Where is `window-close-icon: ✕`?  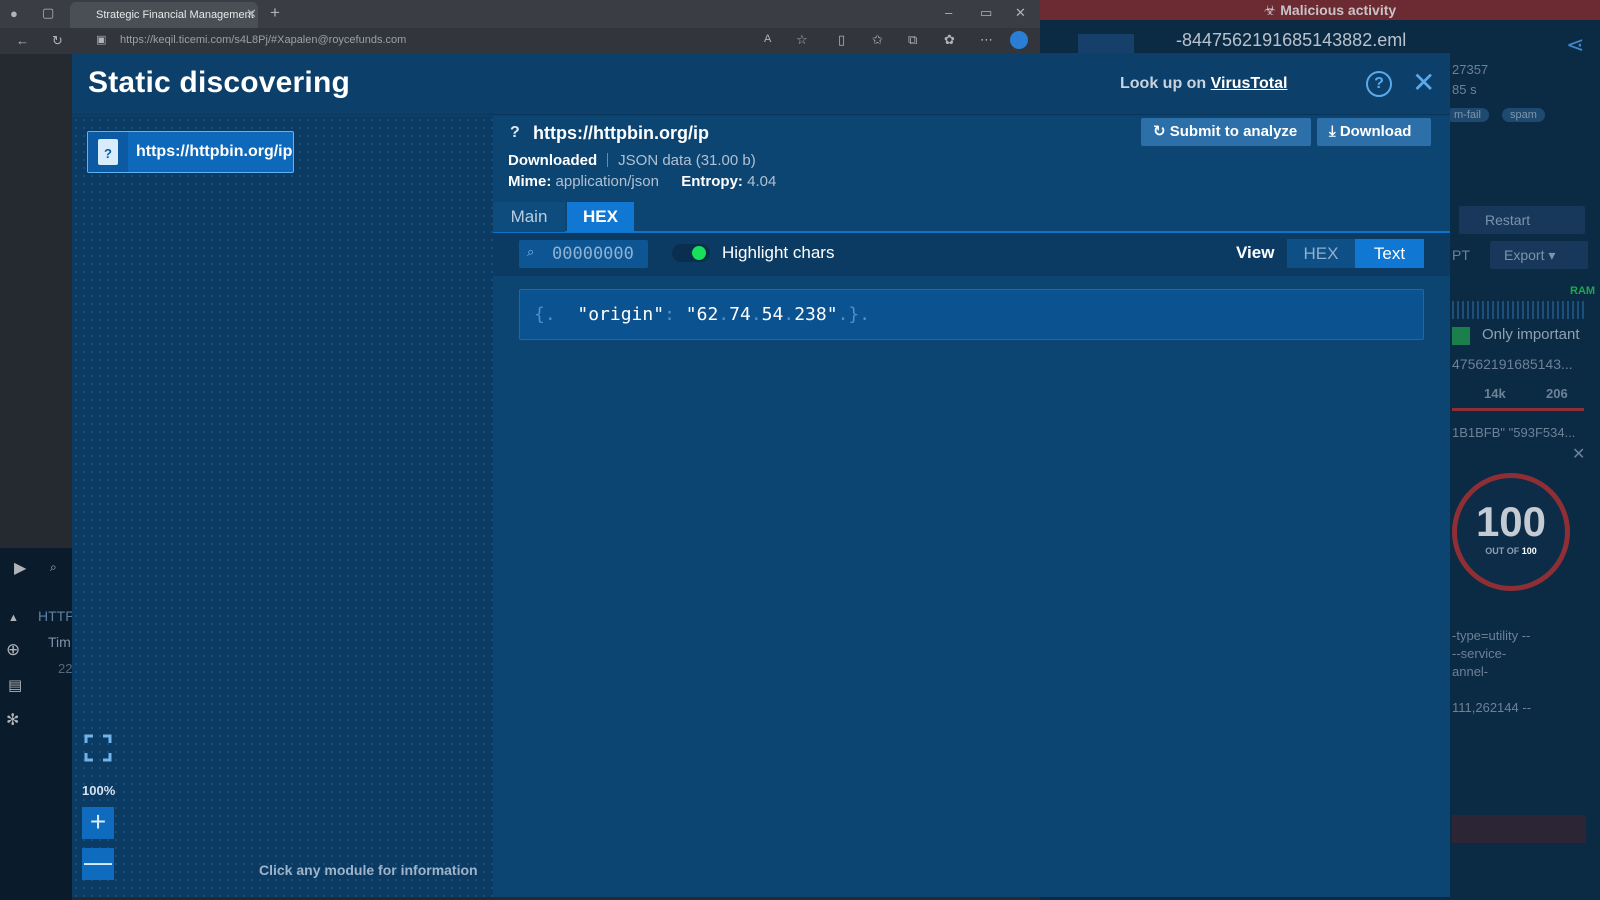 window-close-icon: ✕ is located at coordinates (1020, 13).